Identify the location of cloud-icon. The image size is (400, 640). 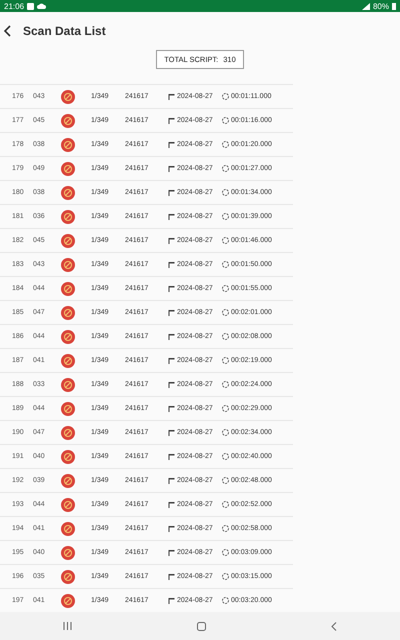
(41, 6).